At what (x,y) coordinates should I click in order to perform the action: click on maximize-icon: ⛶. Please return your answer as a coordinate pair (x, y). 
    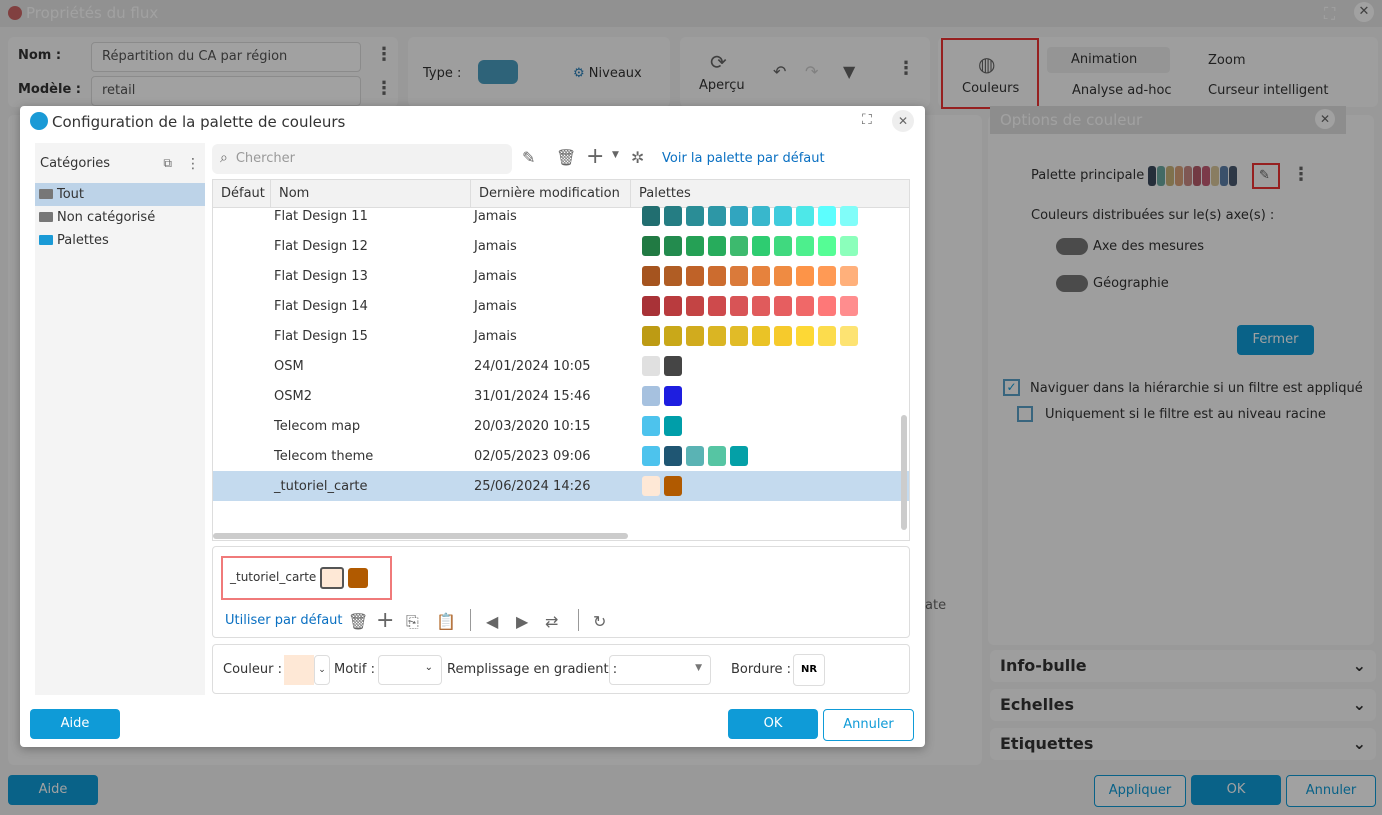
    Looking at the image, I should click on (867, 120).